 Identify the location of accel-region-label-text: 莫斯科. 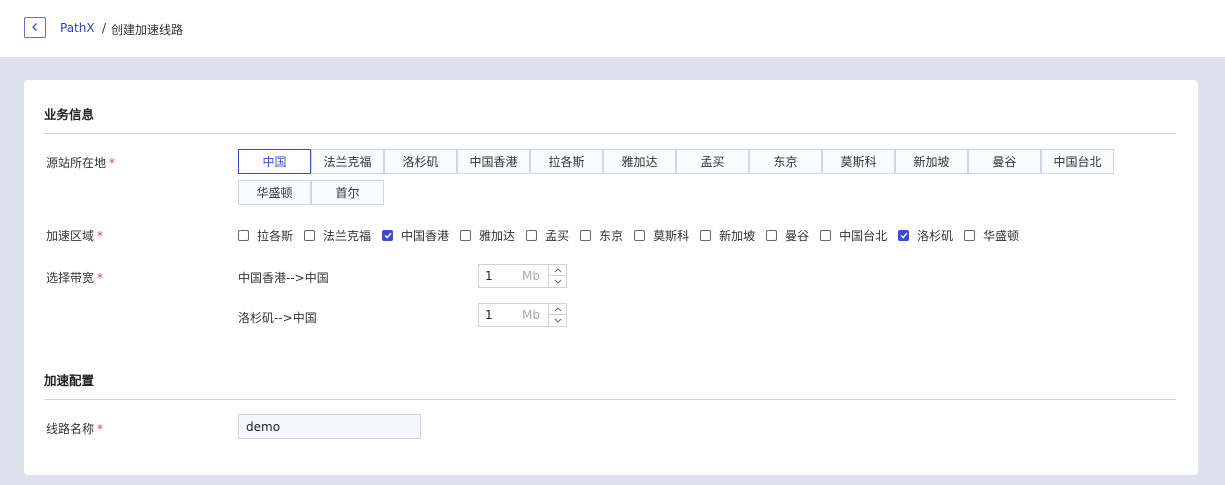
(671, 236).